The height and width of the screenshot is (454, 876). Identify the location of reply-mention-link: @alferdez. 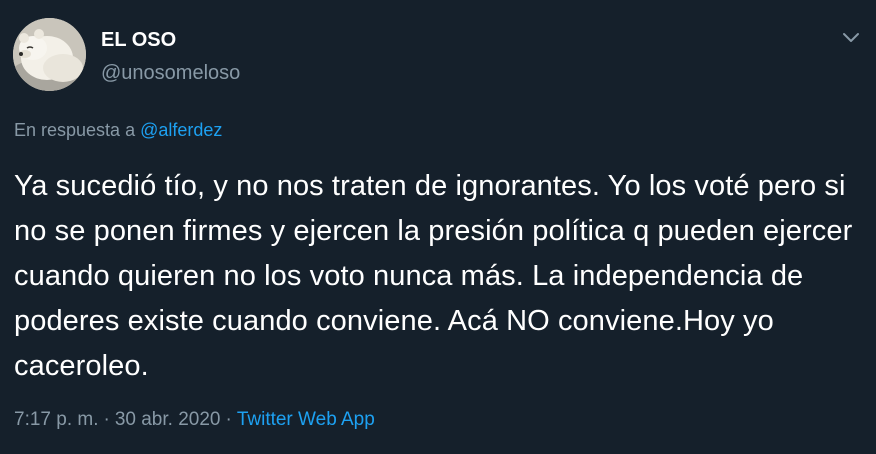
(181, 130).